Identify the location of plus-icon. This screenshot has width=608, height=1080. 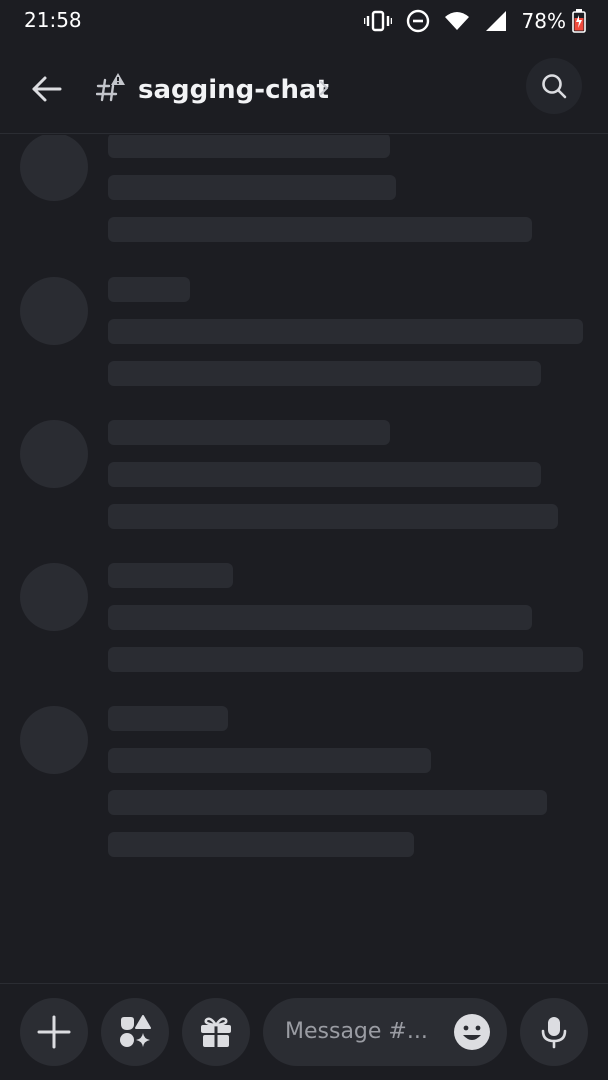
(54, 1032).